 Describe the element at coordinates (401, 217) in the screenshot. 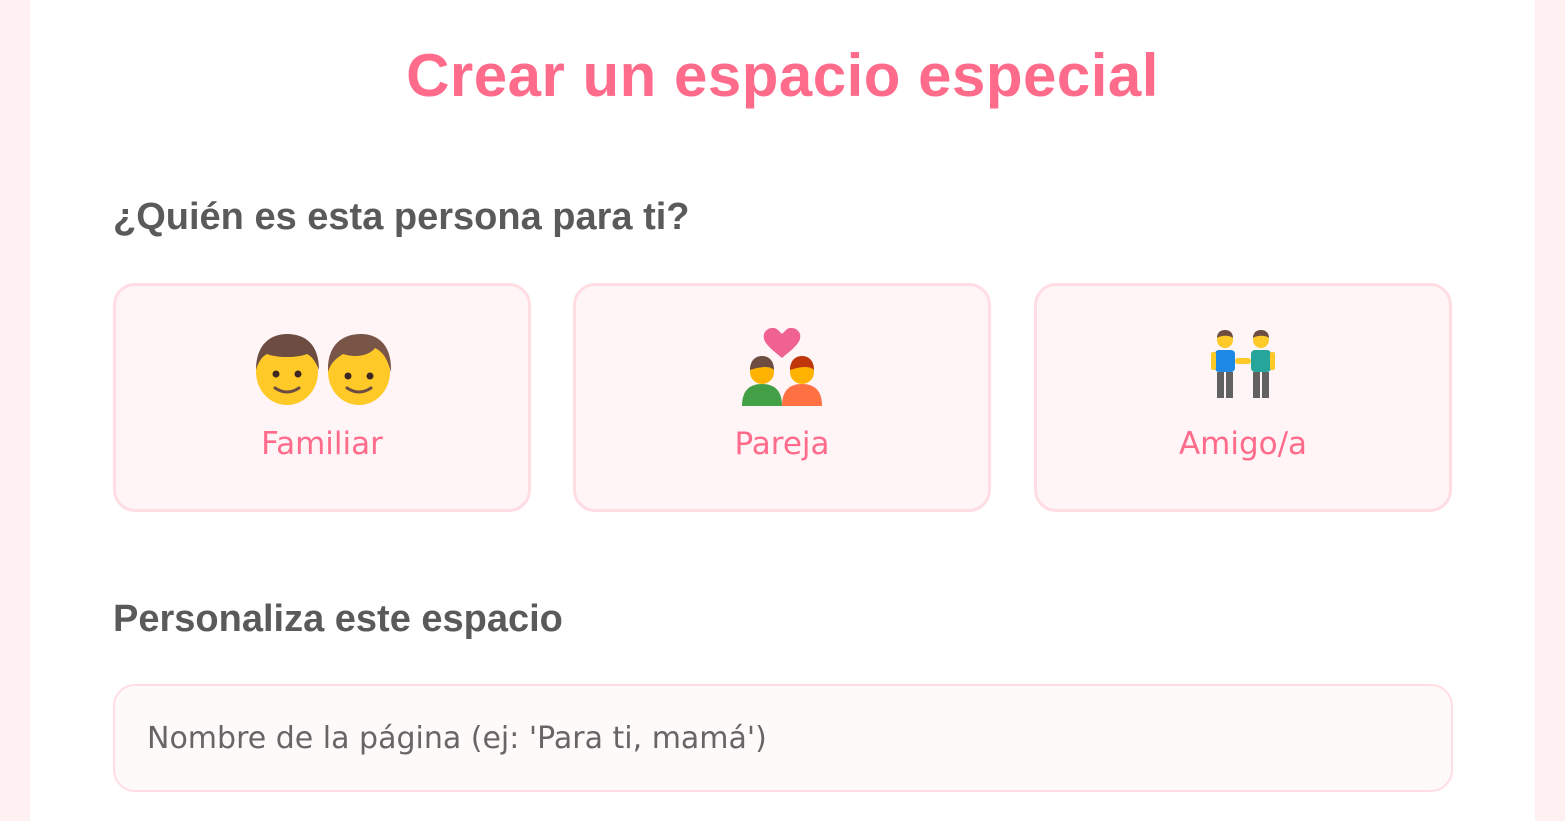

I see `relationship-heading: ¿Quién es esta persona para ti?` at that location.